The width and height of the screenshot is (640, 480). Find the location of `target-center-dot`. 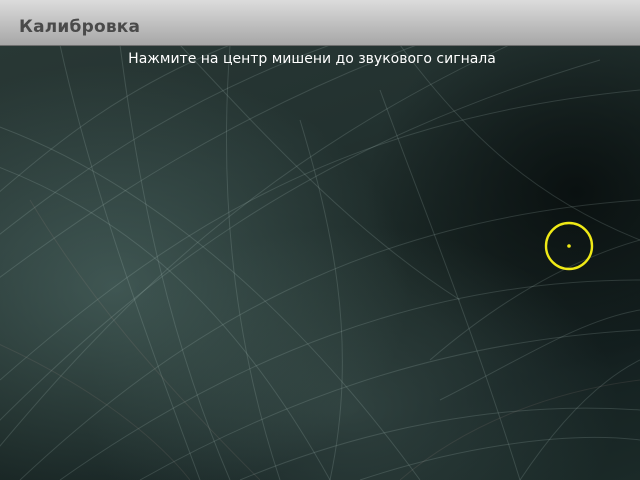

target-center-dot is located at coordinates (569, 246).